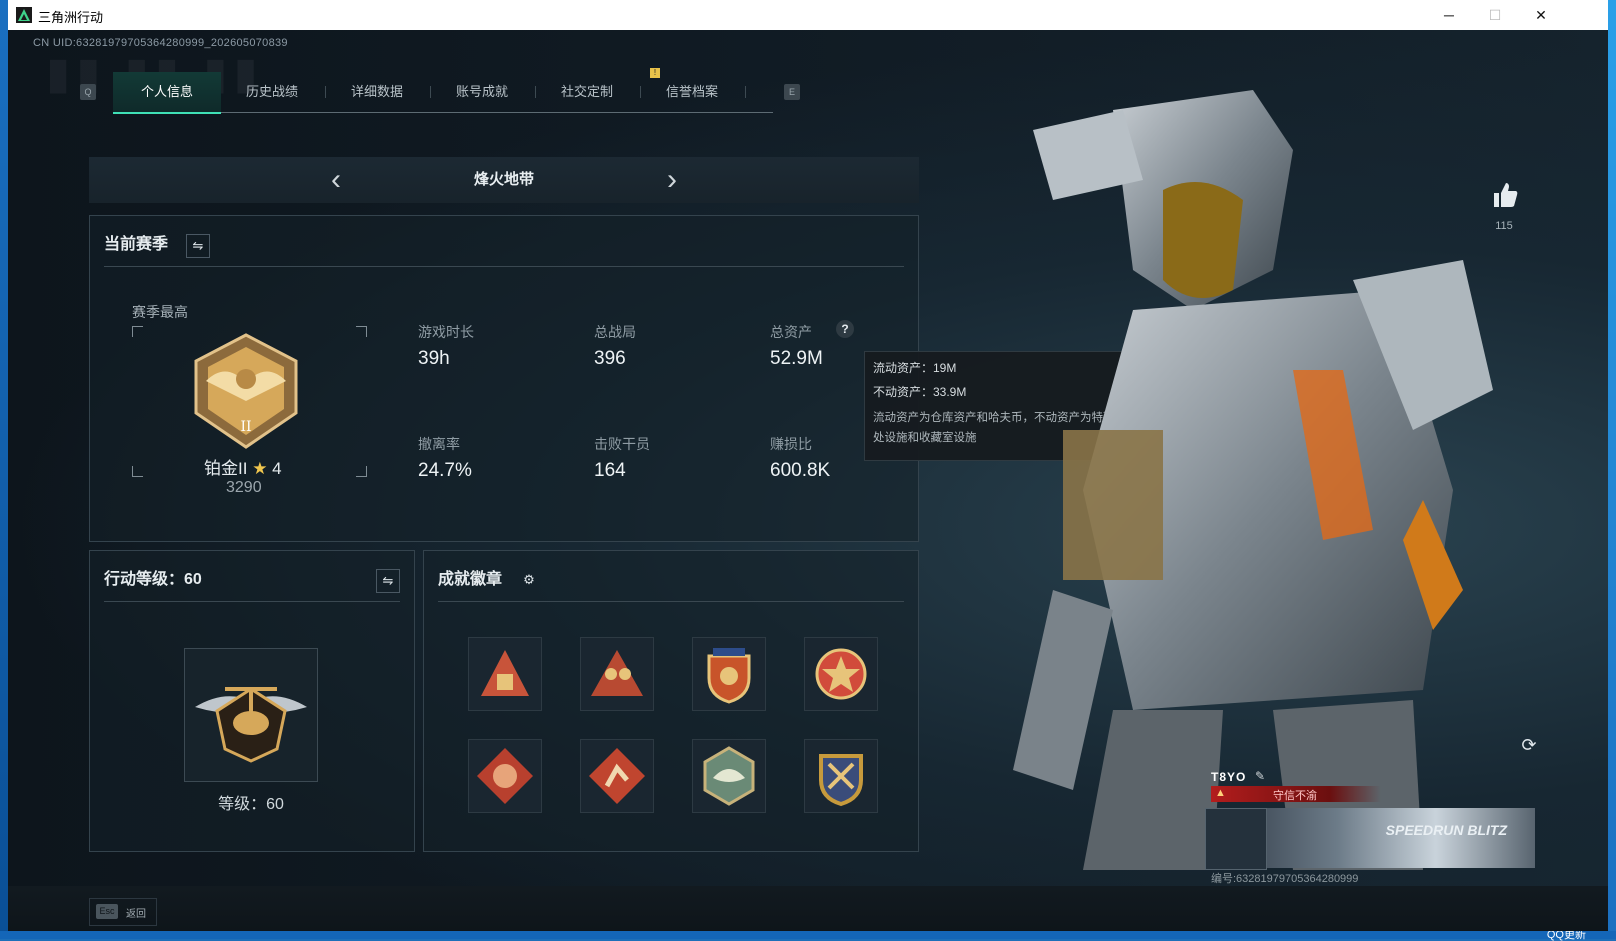  I want to click on dragon-badge-icon, so click(505, 776).